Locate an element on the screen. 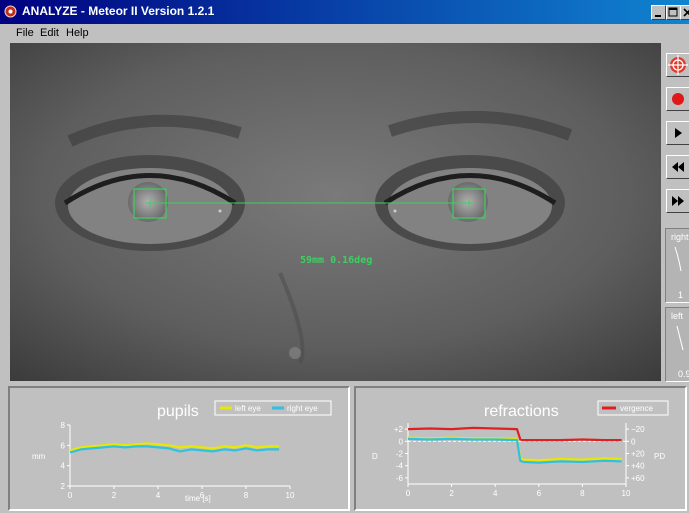 Image resolution: width=689 pixels, height=513 pixels. target-button is located at coordinates (677, 65).